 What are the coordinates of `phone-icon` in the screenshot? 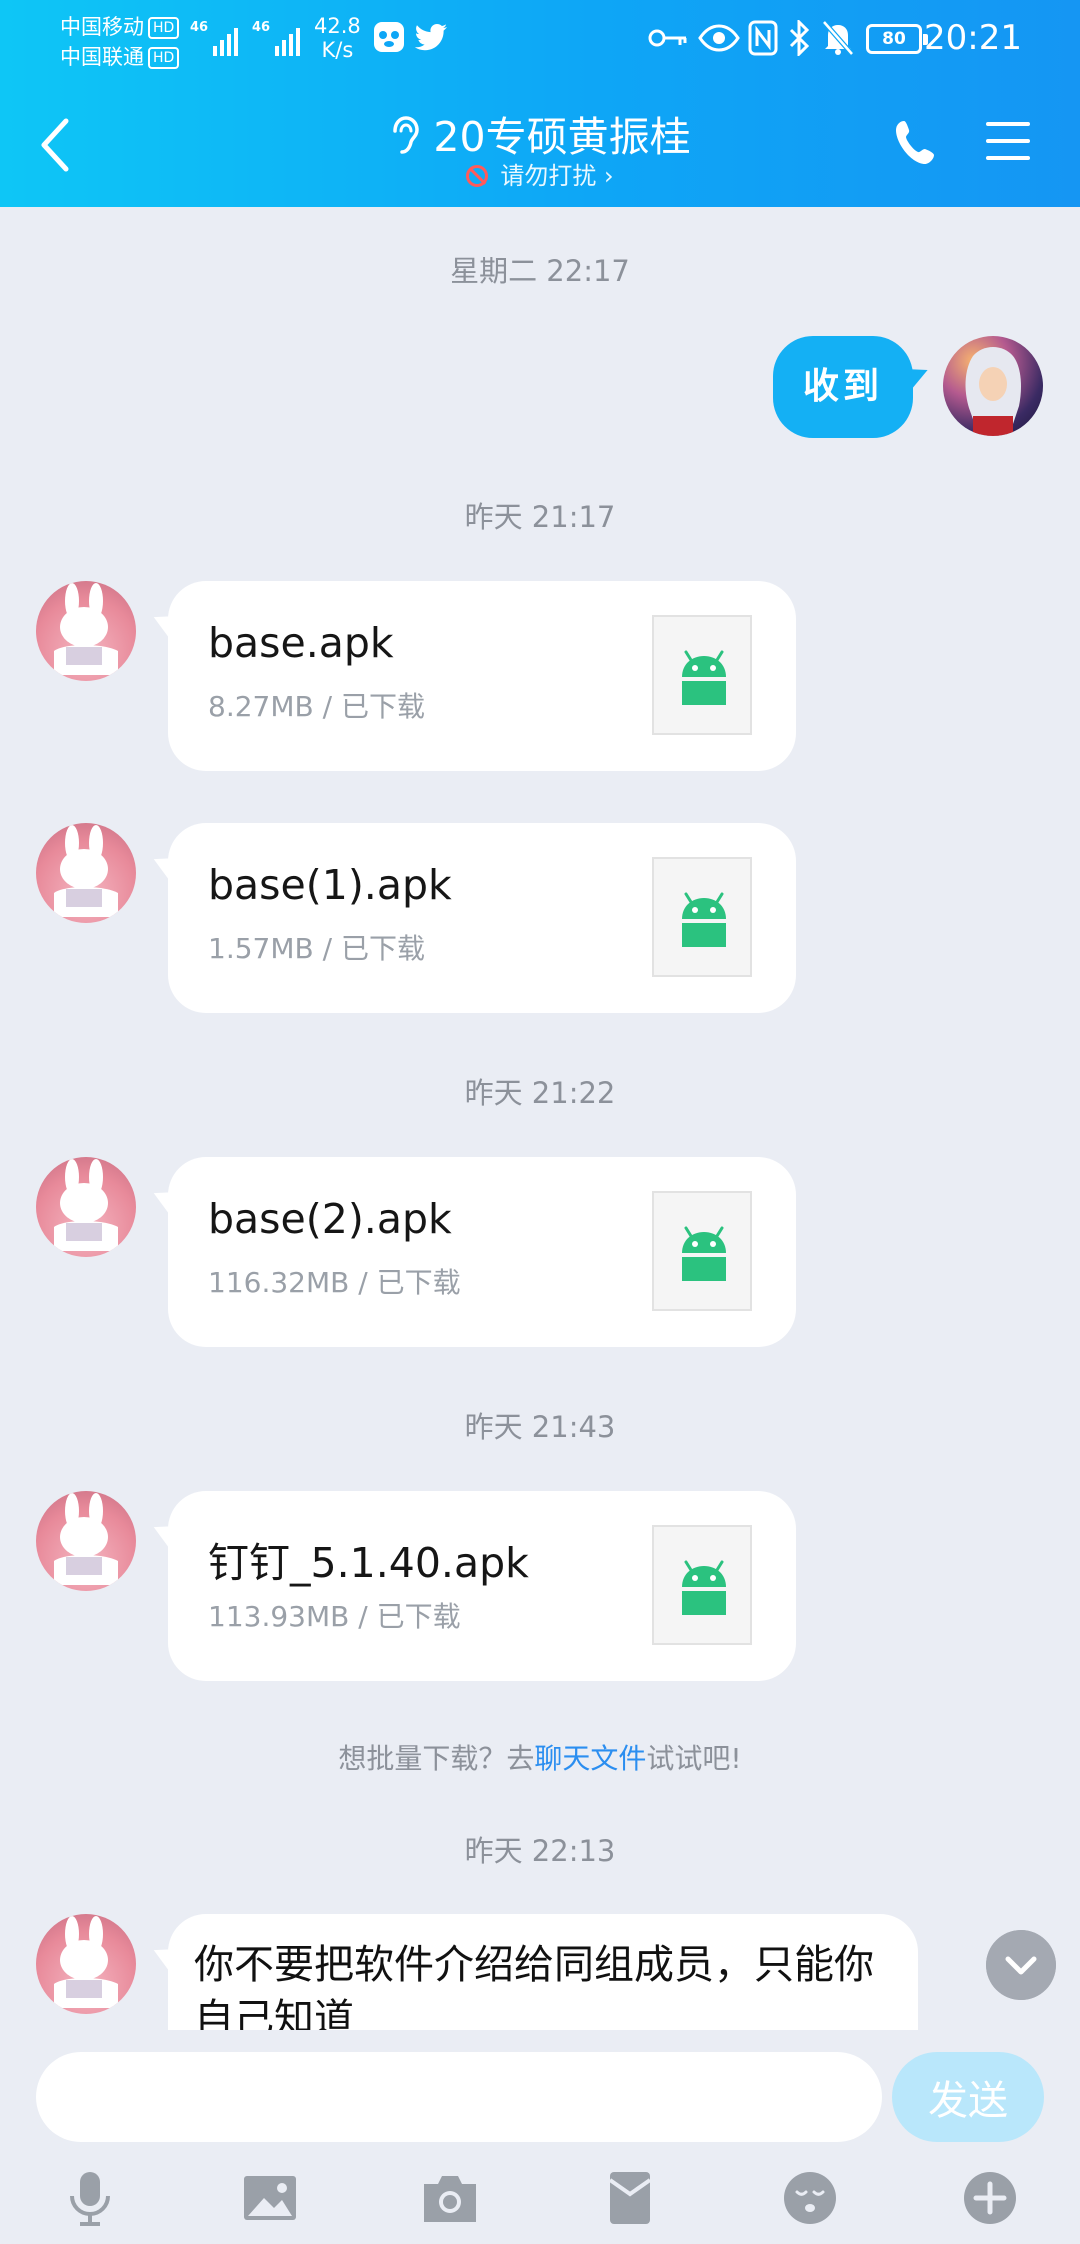 It's located at (918, 142).